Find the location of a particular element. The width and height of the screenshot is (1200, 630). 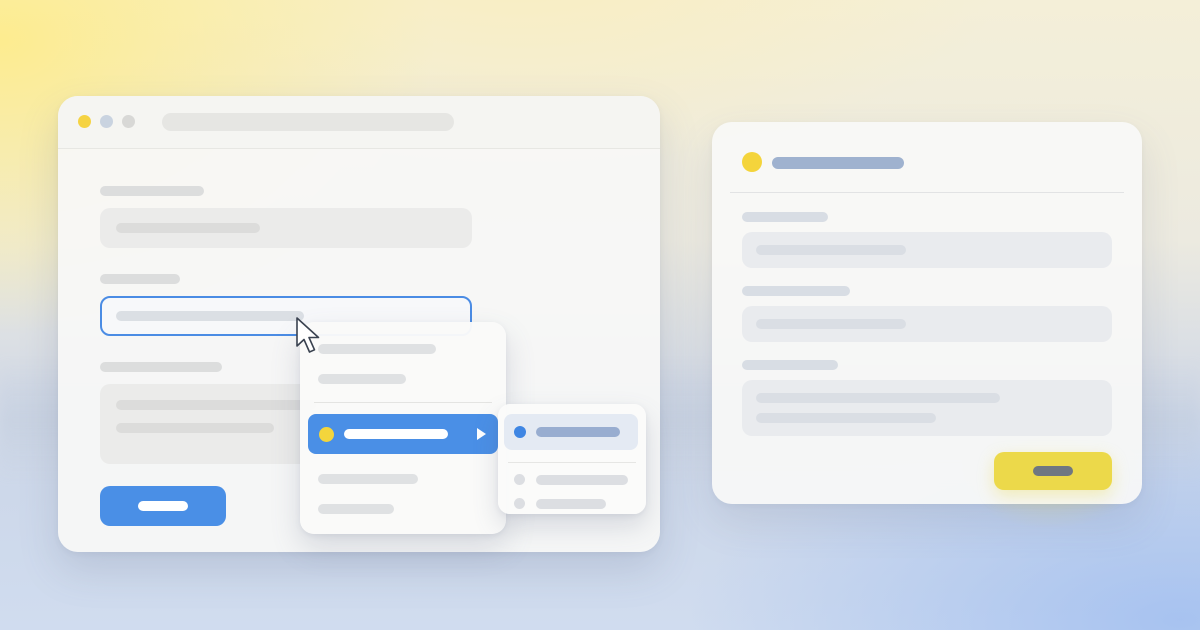

window-titlebar is located at coordinates (359, 122).